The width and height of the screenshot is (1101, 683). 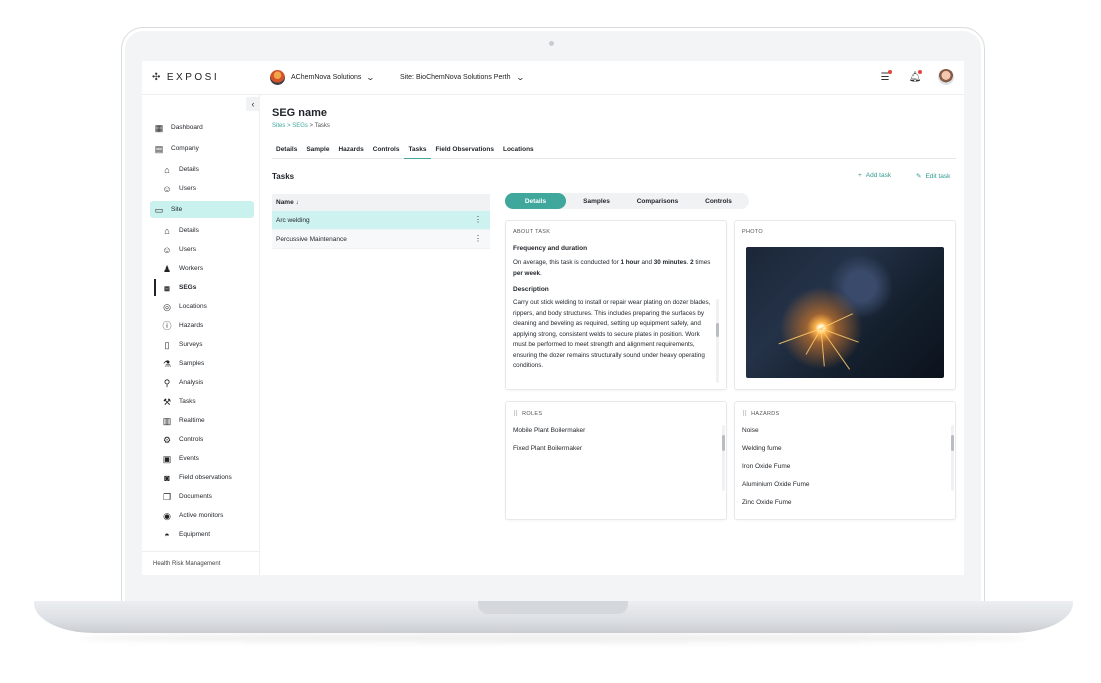 What do you see at coordinates (351, 151) in the screenshot?
I see `tab-hazards: Hazards` at bounding box center [351, 151].